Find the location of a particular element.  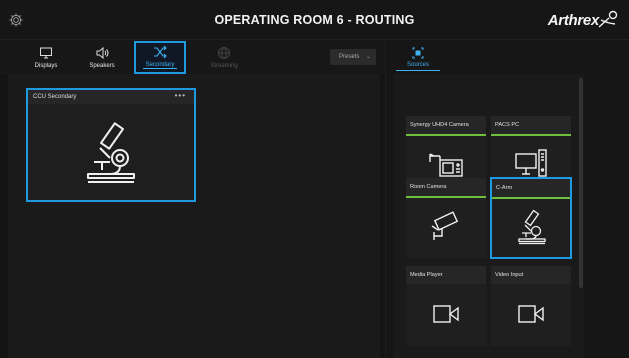

card-header: C-Arm is located at coordinates (531, 188).